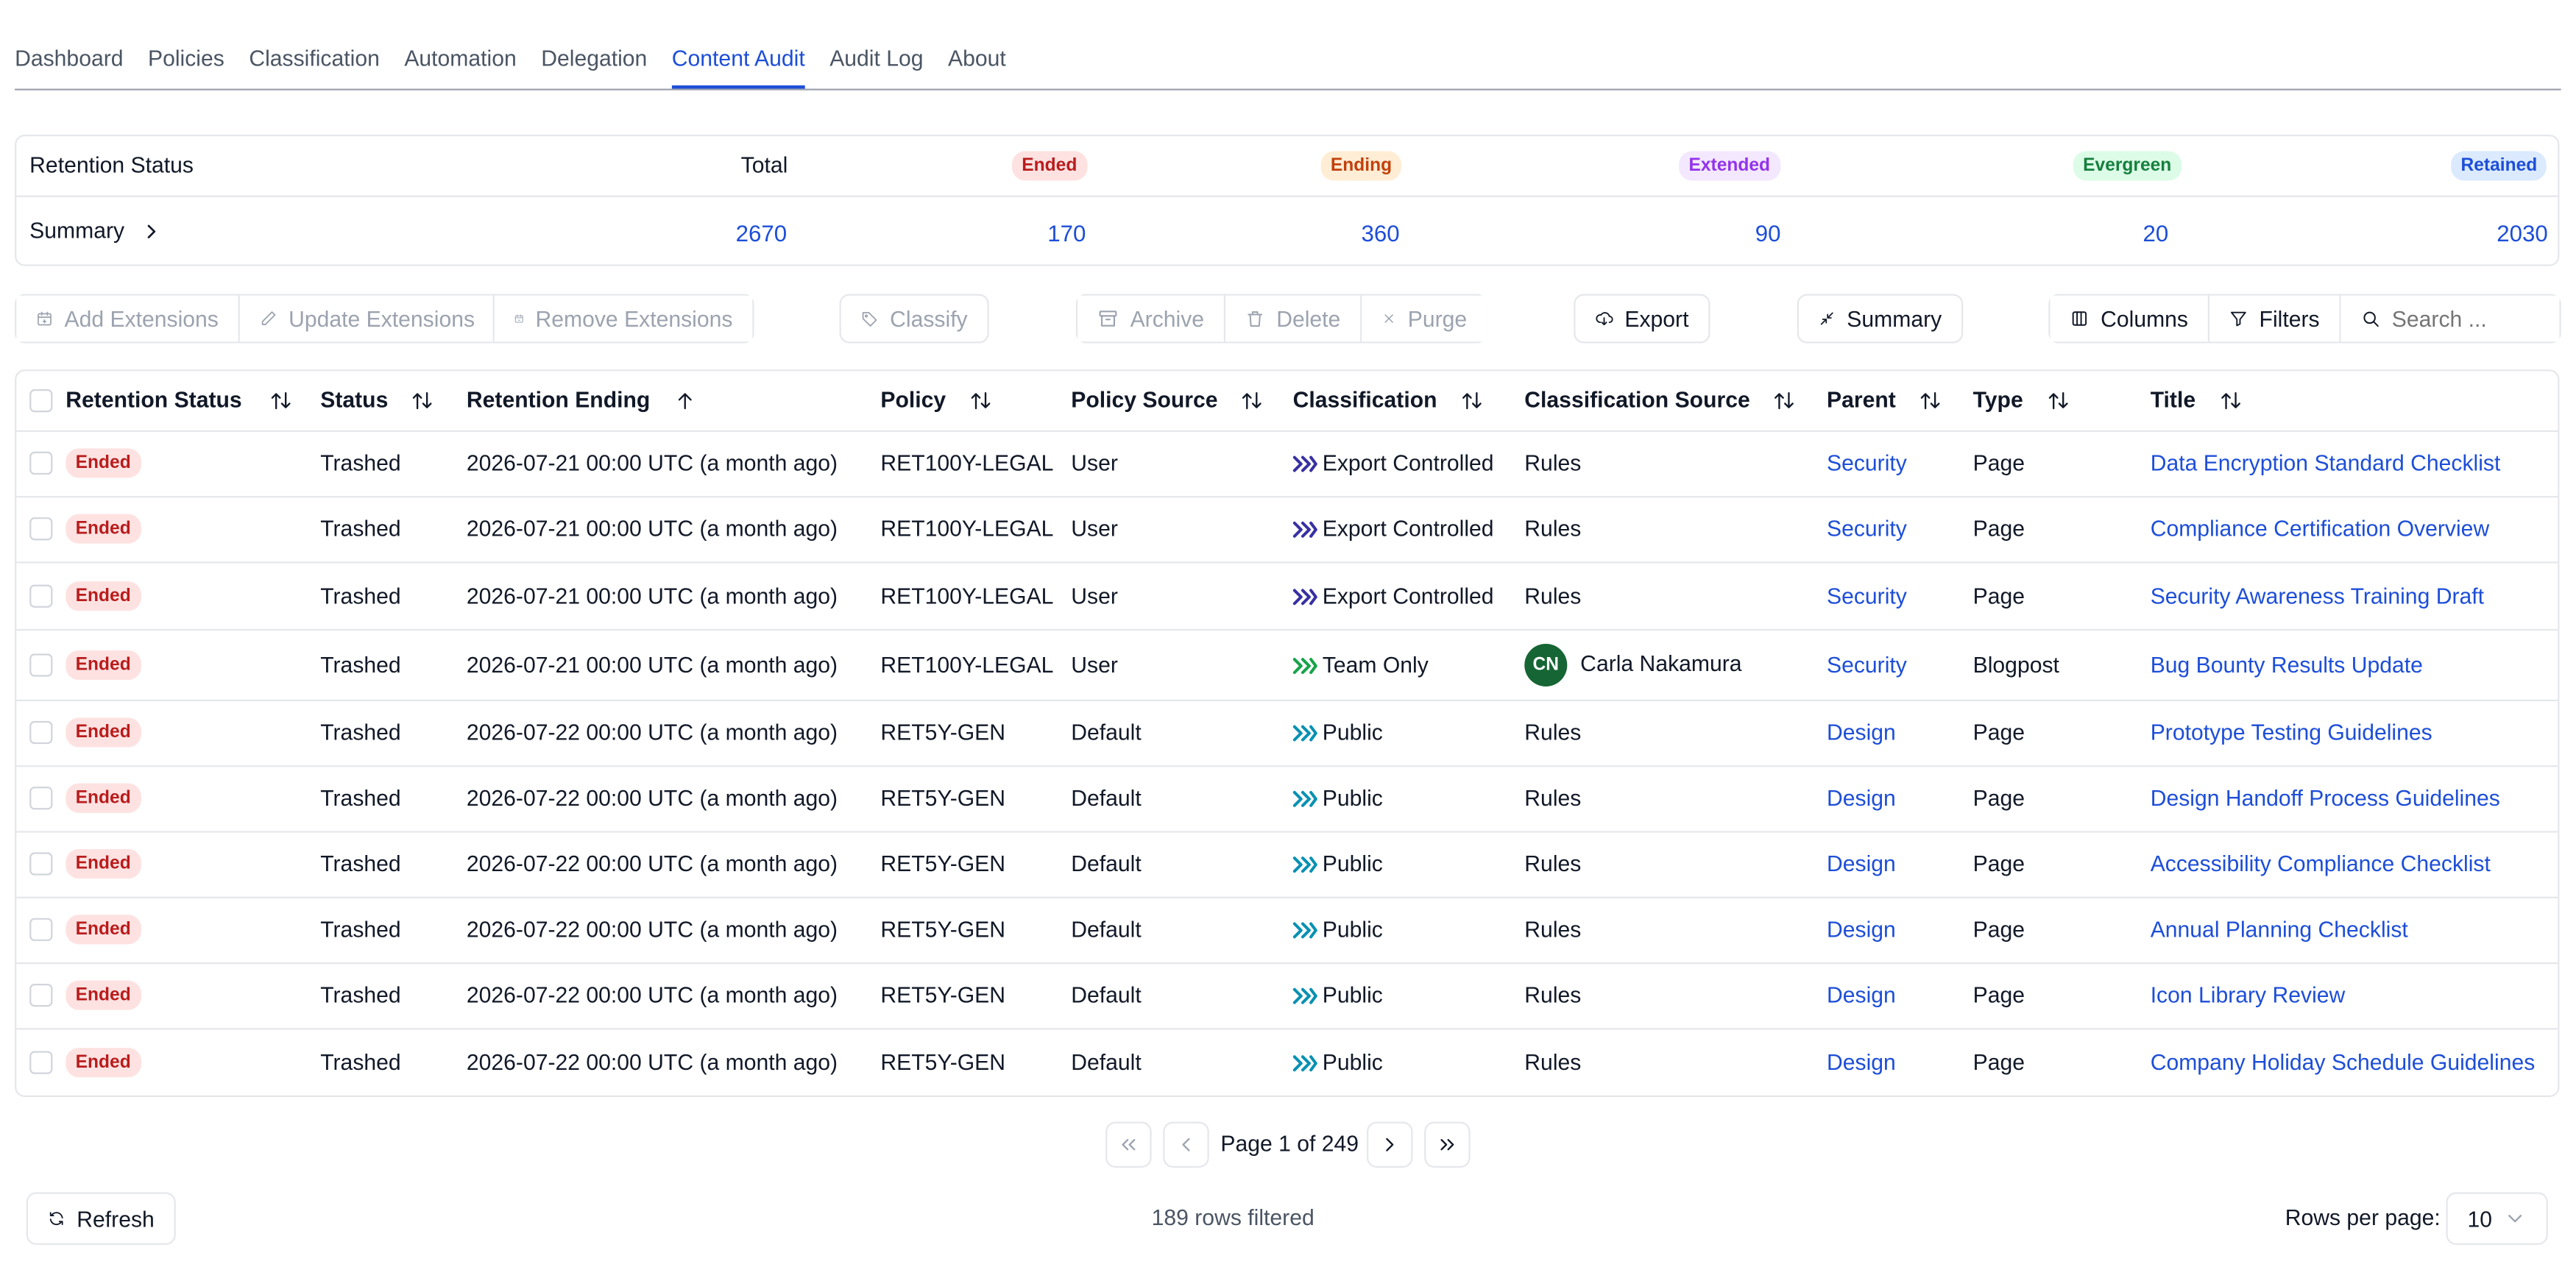 The image size is (2576, 1281). What do you see at coordinates (460, 61) in the screenshot?
I see `tab-automation: Automation` at bounding box center [460, 61].